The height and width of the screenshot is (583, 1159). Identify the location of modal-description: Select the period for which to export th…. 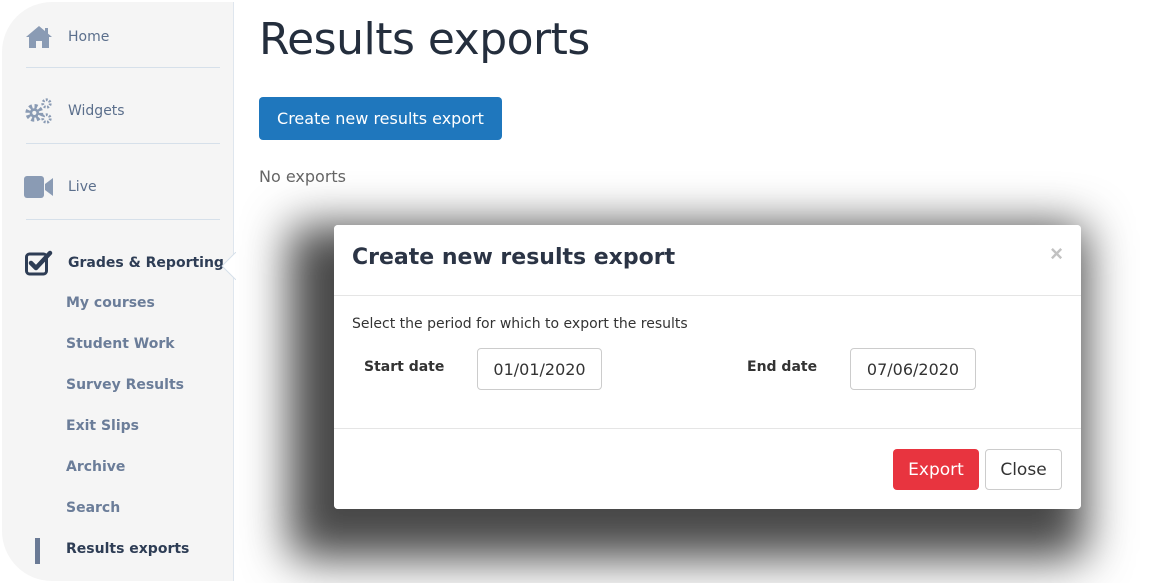
(520, 324).